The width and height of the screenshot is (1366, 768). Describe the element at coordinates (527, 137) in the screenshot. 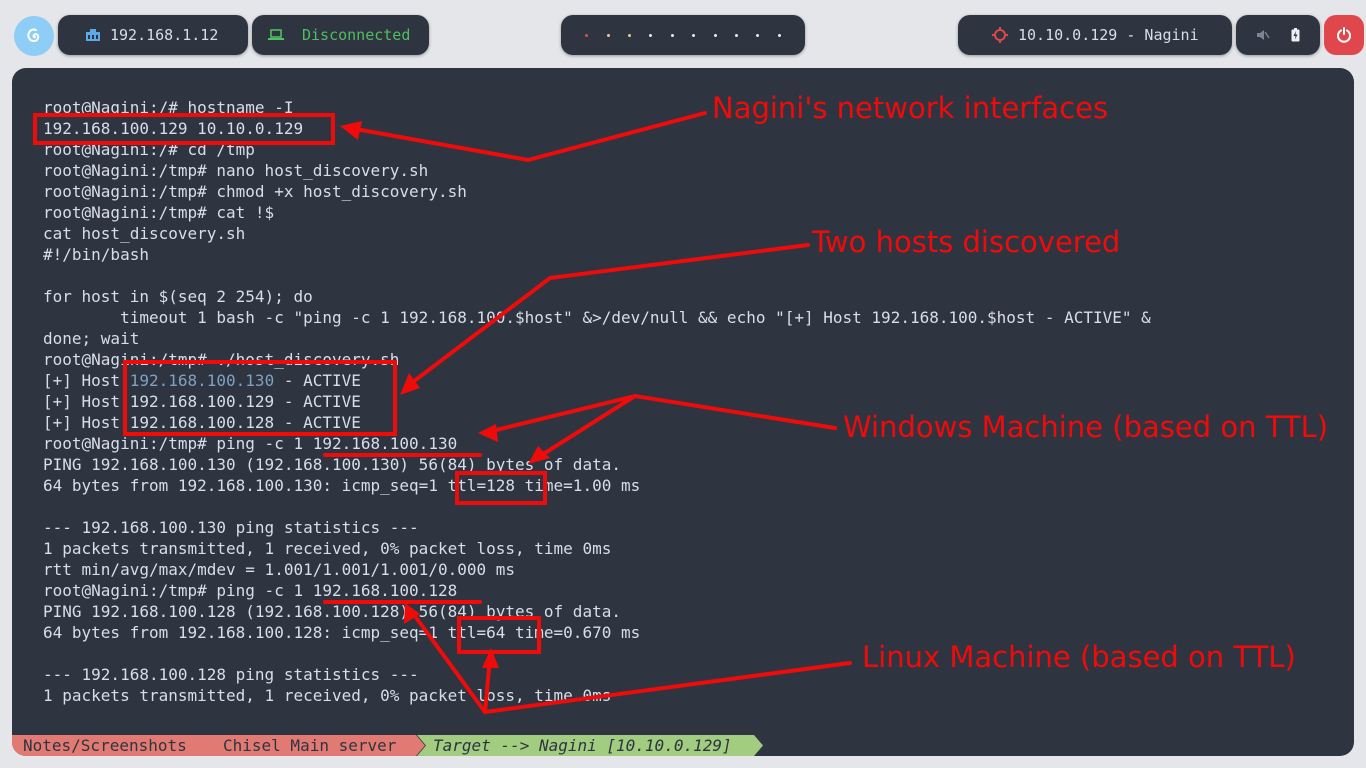

I see `arrow-interfaces` at that location.